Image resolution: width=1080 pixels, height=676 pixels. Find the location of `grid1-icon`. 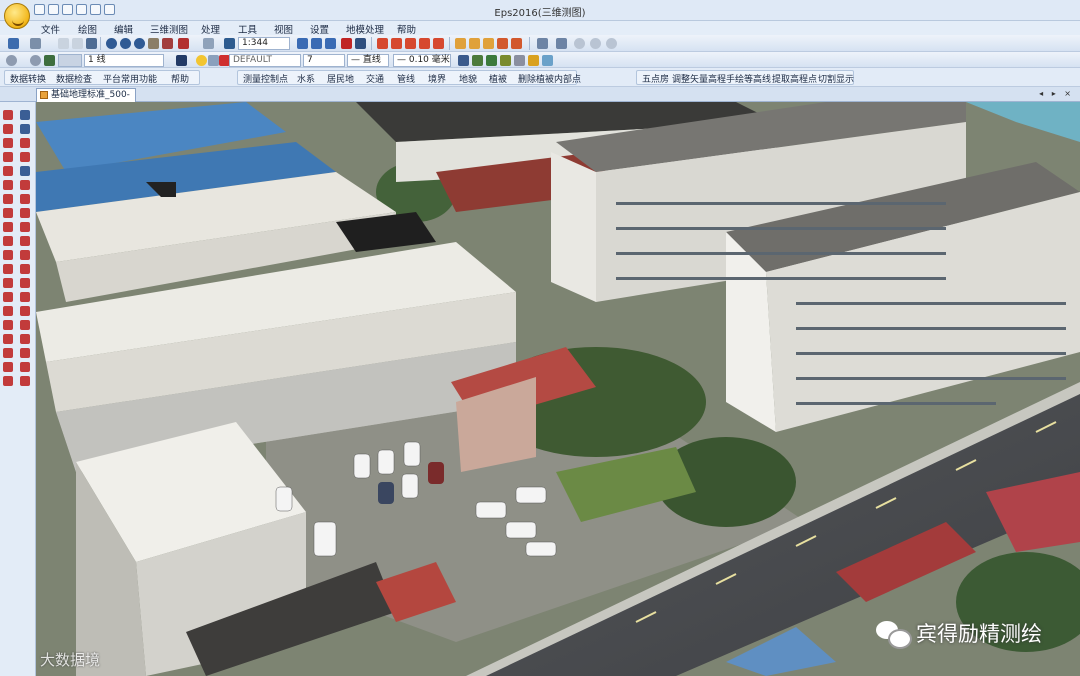

grid1-icon is located at coordinates (302, 43).